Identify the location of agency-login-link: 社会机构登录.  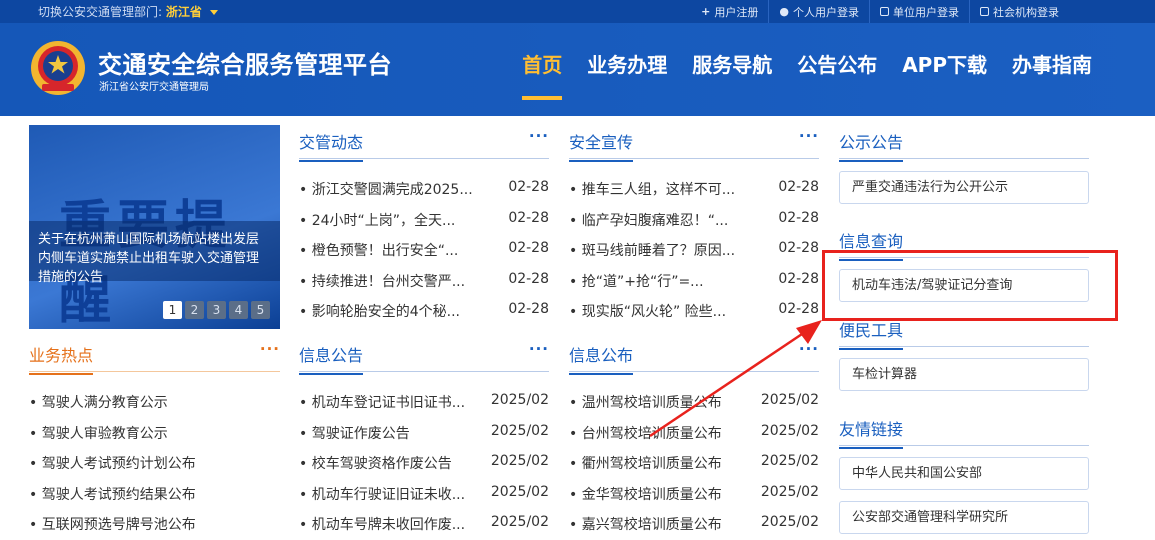
(1019, 11).